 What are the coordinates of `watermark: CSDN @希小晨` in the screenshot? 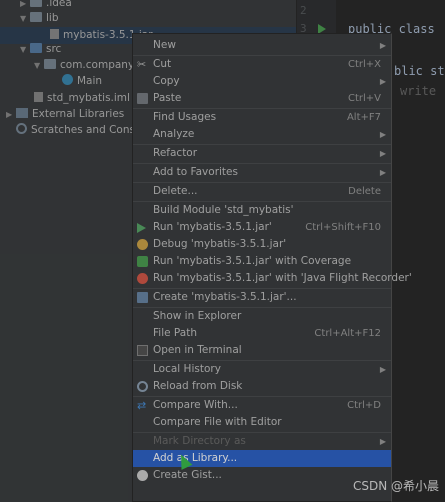 It's located at (395, 486).